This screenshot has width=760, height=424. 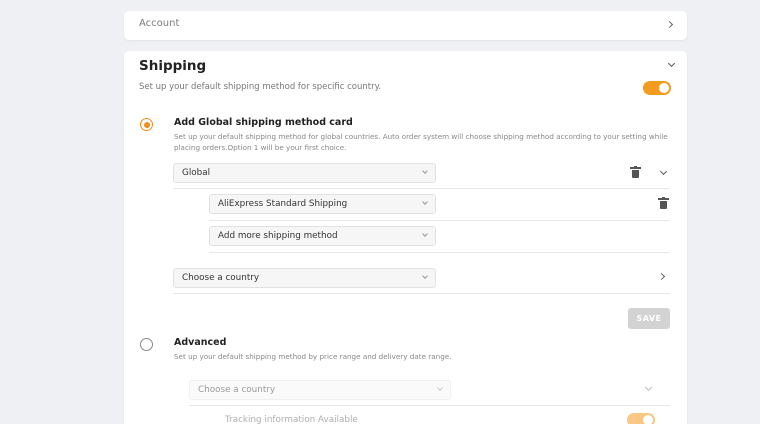 What do you see at coordinates (278, 236) in the screenshot?
I see `add-more-method-value: Add more shipping method` at bounding box center [278, 236].